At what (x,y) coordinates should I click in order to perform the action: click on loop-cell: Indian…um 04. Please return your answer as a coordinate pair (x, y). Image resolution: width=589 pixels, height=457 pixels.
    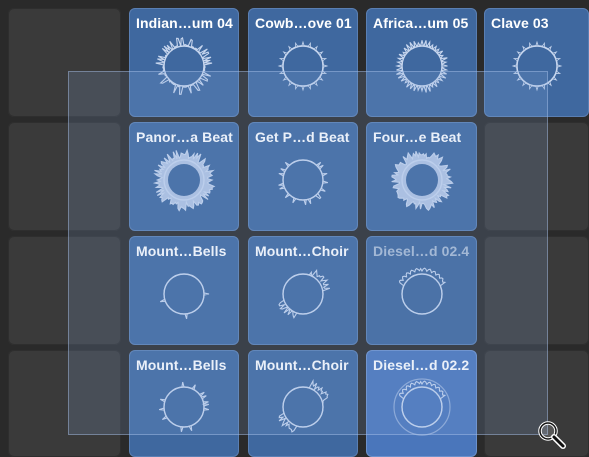
    Looking at the image, I should click on (184, 62).